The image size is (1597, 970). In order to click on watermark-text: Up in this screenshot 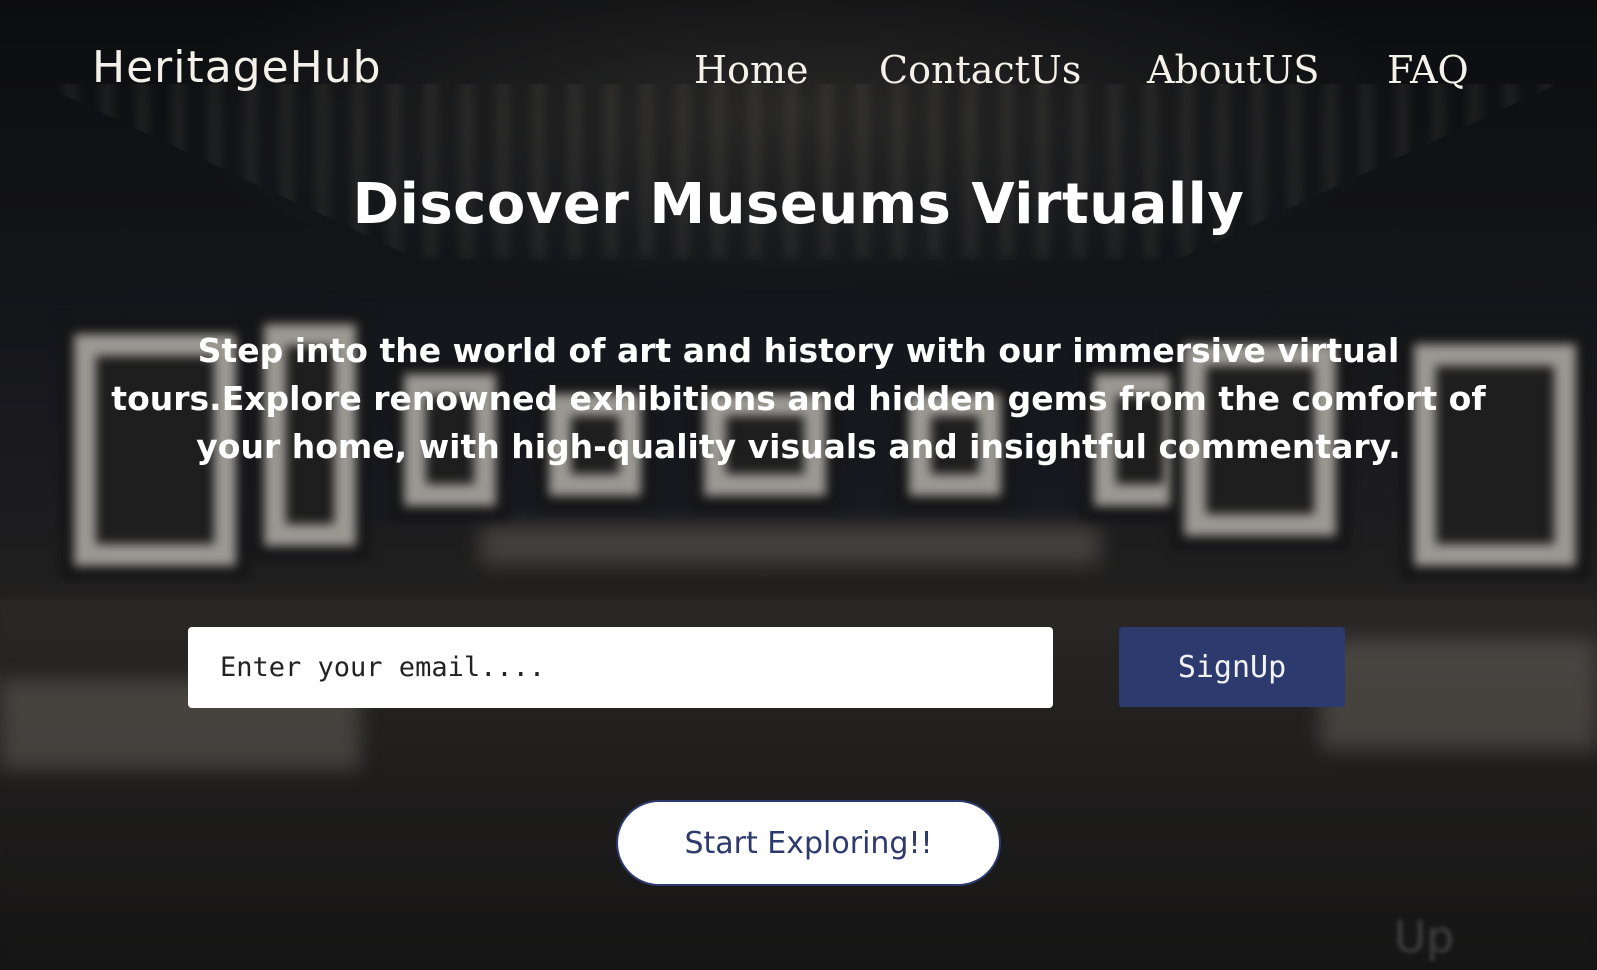, I will do `click(1424, 937)`.